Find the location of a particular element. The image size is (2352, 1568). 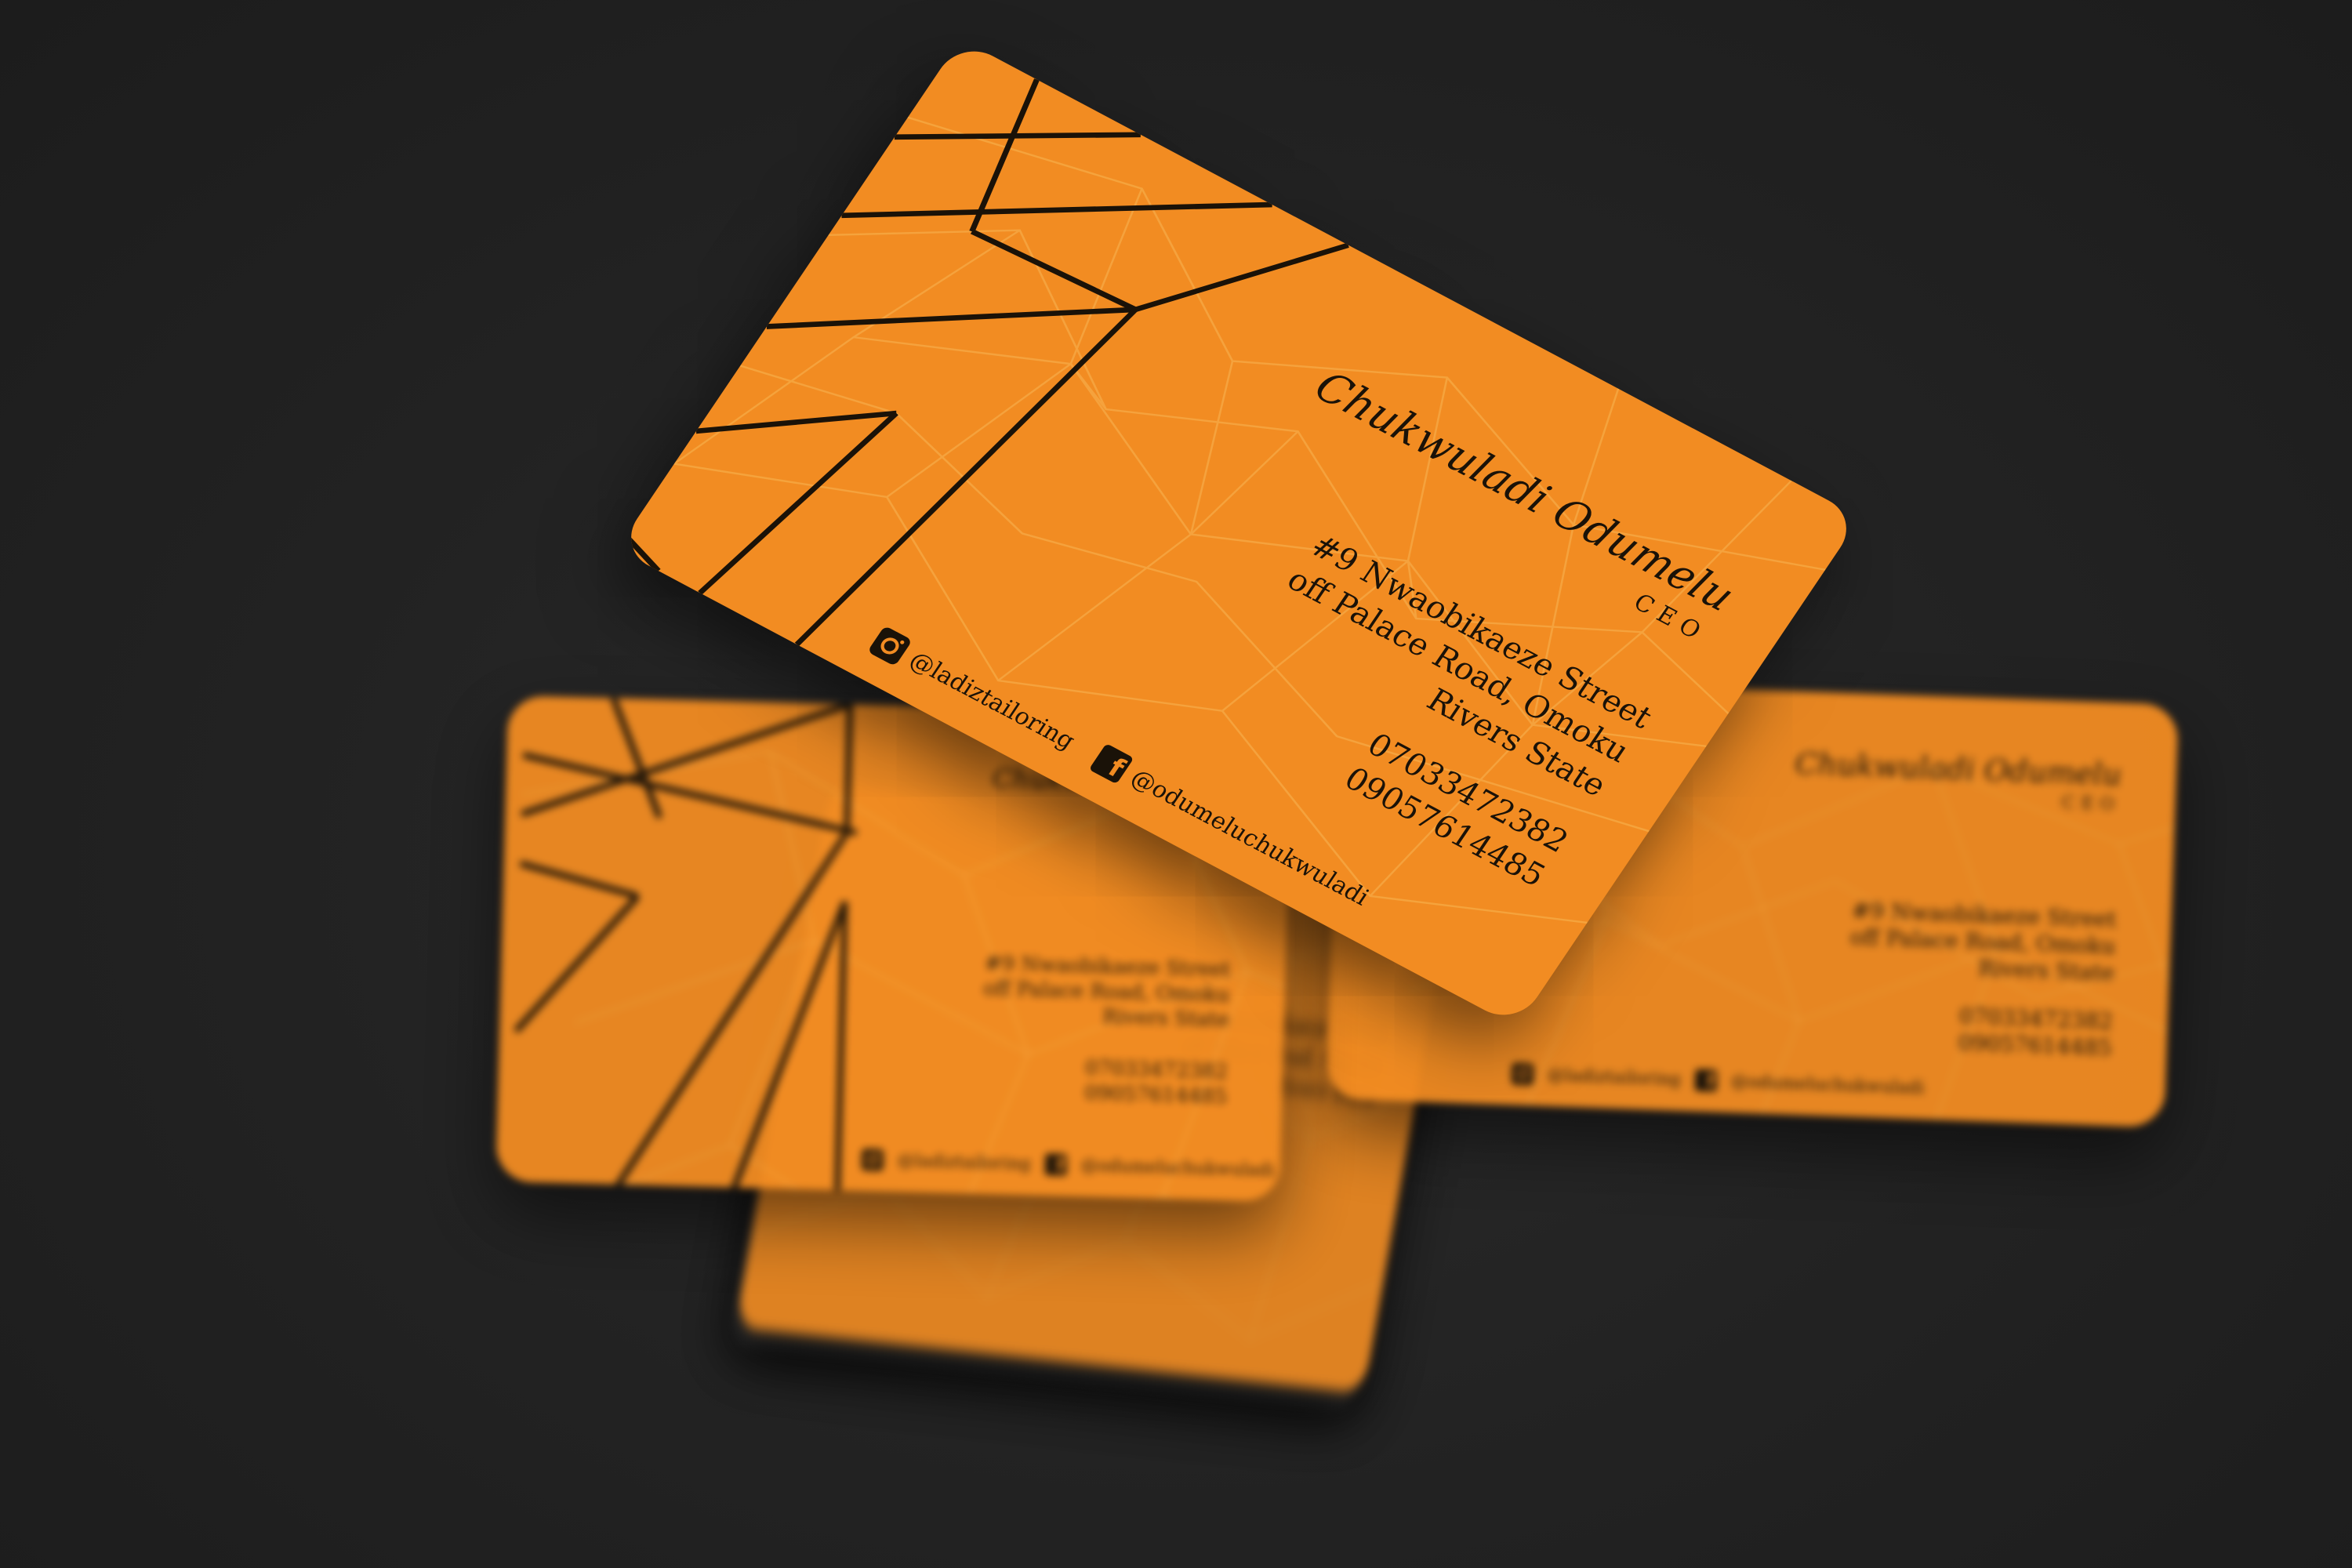

card-title: CEO is located at coordinates (2091, 804).